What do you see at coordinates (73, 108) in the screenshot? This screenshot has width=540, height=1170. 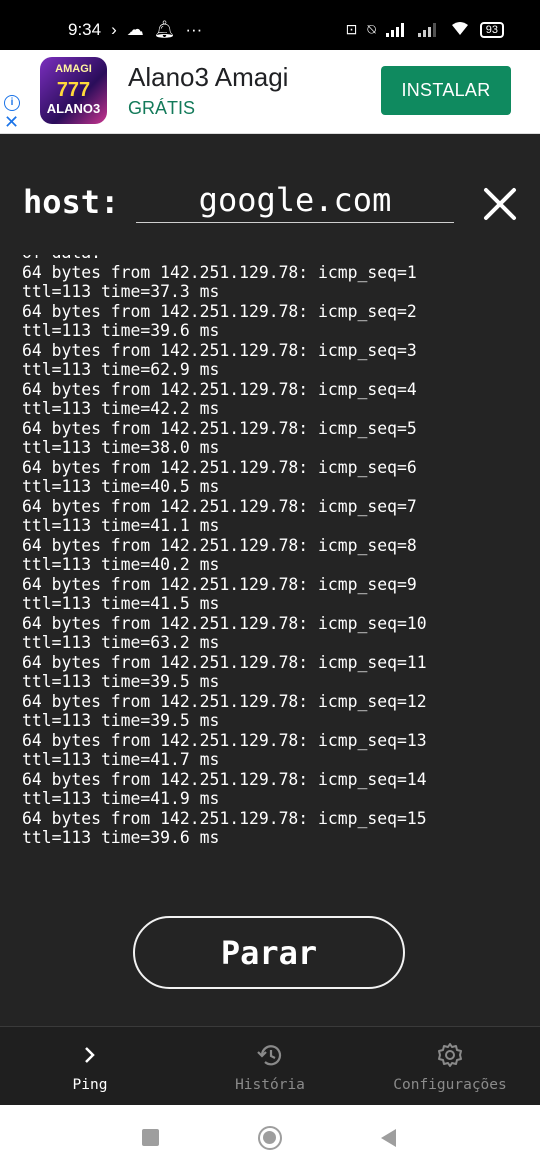 I see `ad-icon-text-bottom: ALANO3` at bounding box center [73, 108].